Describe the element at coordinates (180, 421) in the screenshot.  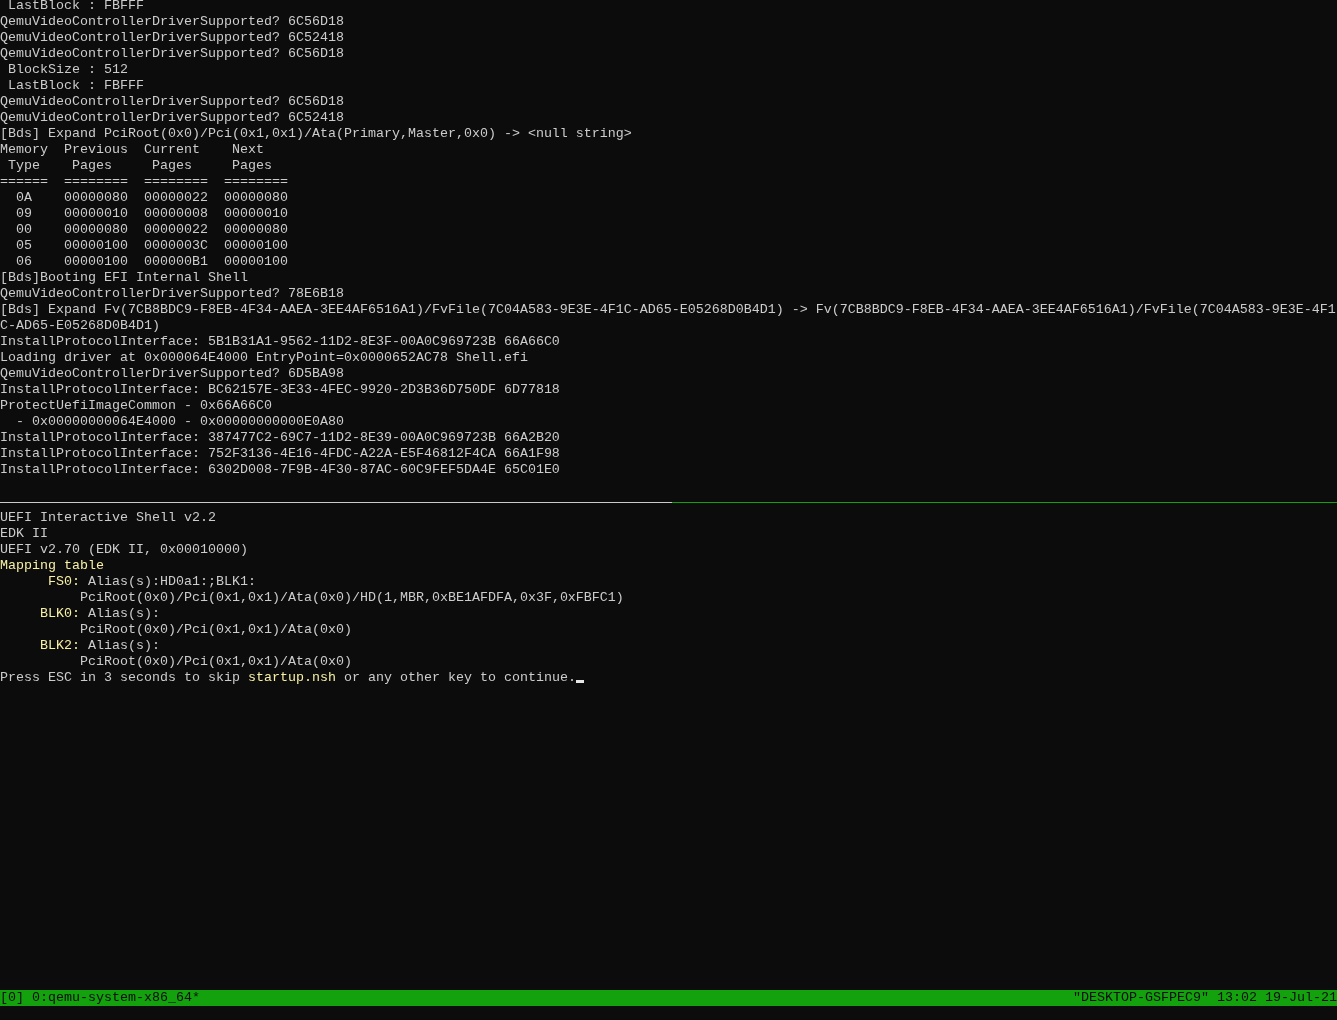
I see `log-line: - 0x00000000064E4000 - 0x00000000000E0A80` at that location.